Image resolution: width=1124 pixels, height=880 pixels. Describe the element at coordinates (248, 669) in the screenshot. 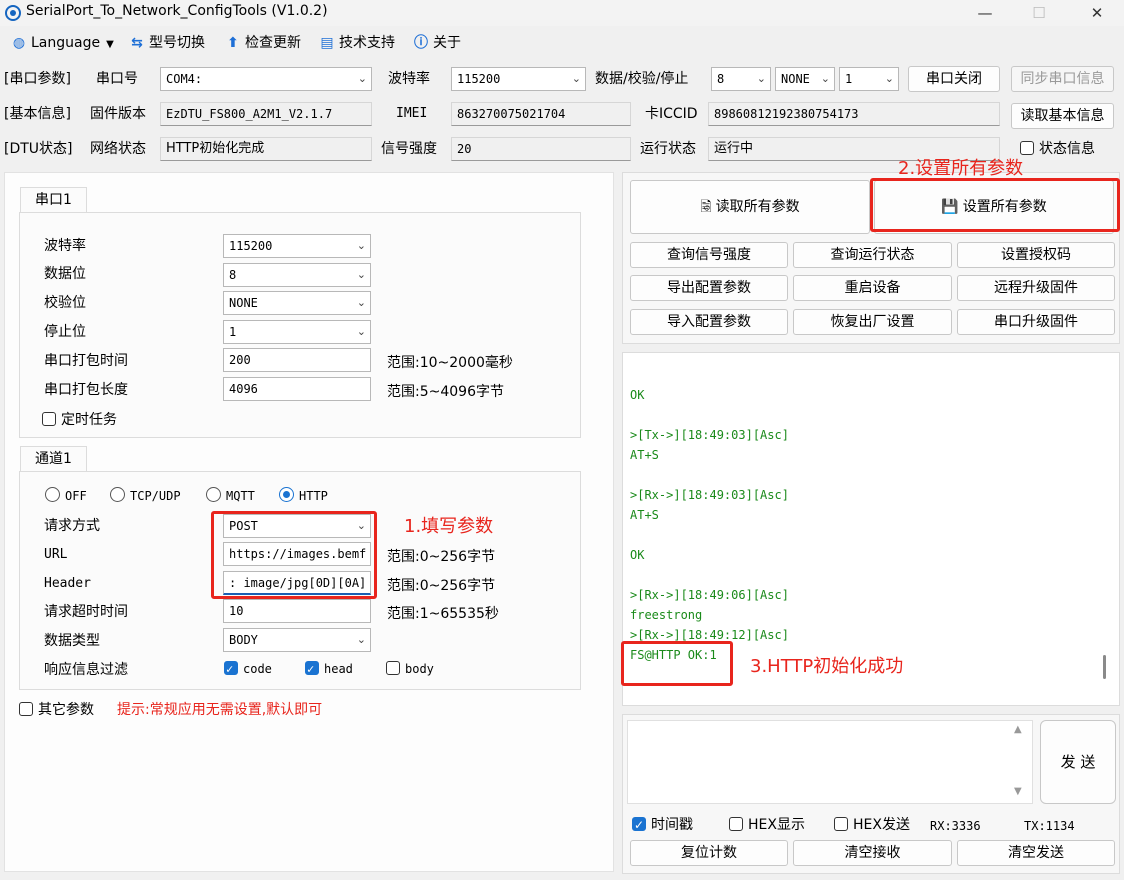

I see `filter-code-checkbox: code` at that location.